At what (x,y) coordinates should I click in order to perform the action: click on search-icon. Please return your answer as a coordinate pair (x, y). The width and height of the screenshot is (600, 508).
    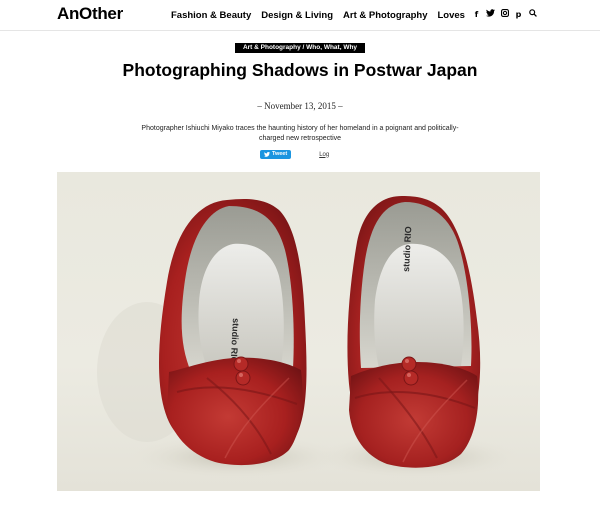
    Looking at the image, I should click on (532, 14).